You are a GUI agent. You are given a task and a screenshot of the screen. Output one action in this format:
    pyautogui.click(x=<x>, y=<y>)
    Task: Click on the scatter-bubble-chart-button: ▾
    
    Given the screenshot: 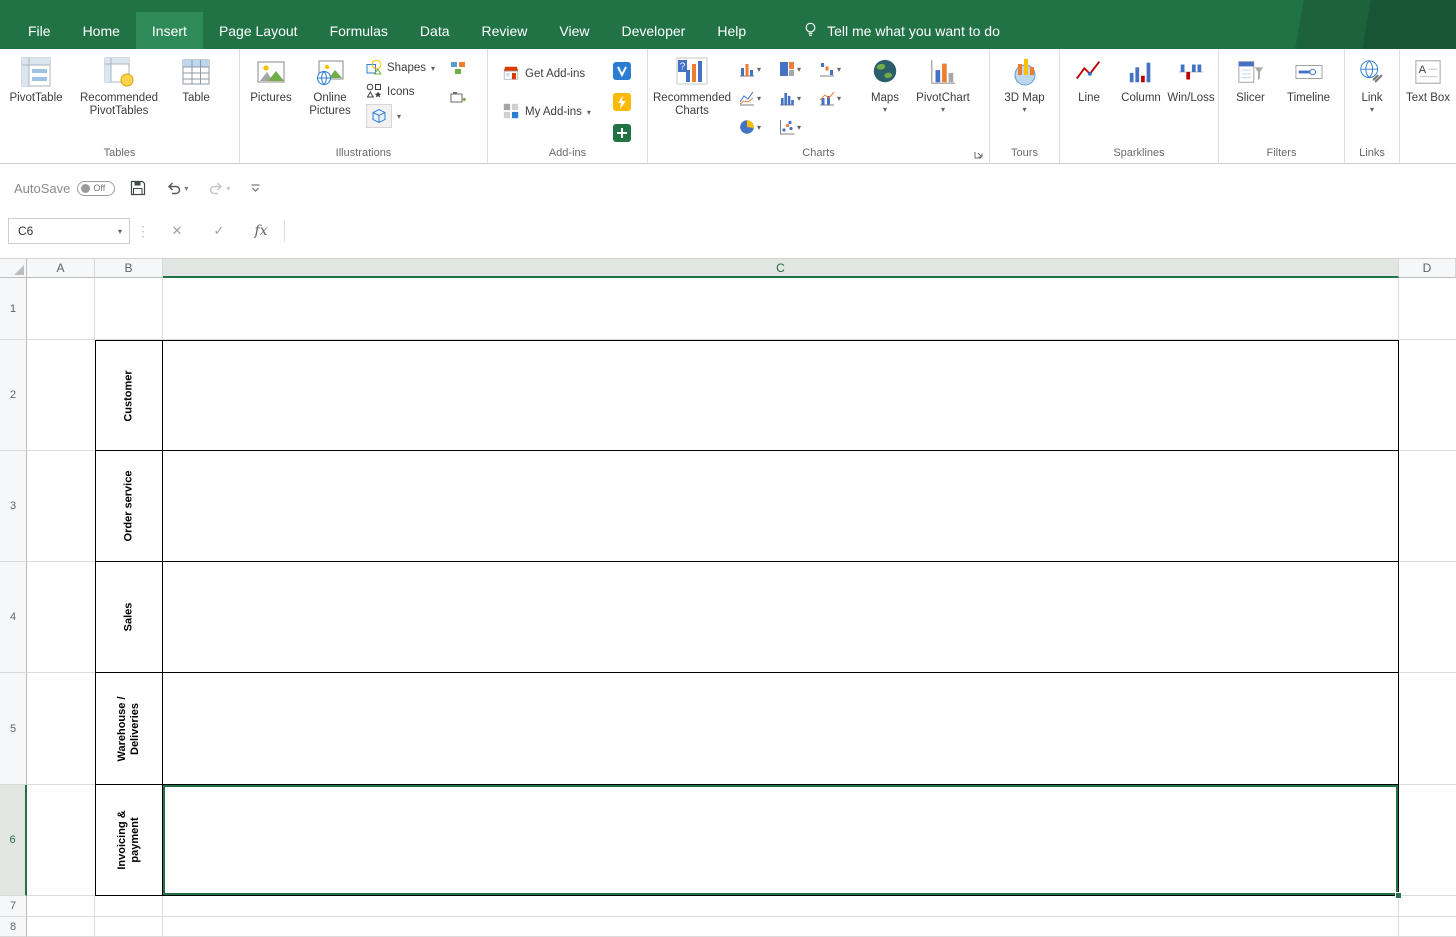 What is the action you would take?
    pyautogui.click(x=796, y=127)
    